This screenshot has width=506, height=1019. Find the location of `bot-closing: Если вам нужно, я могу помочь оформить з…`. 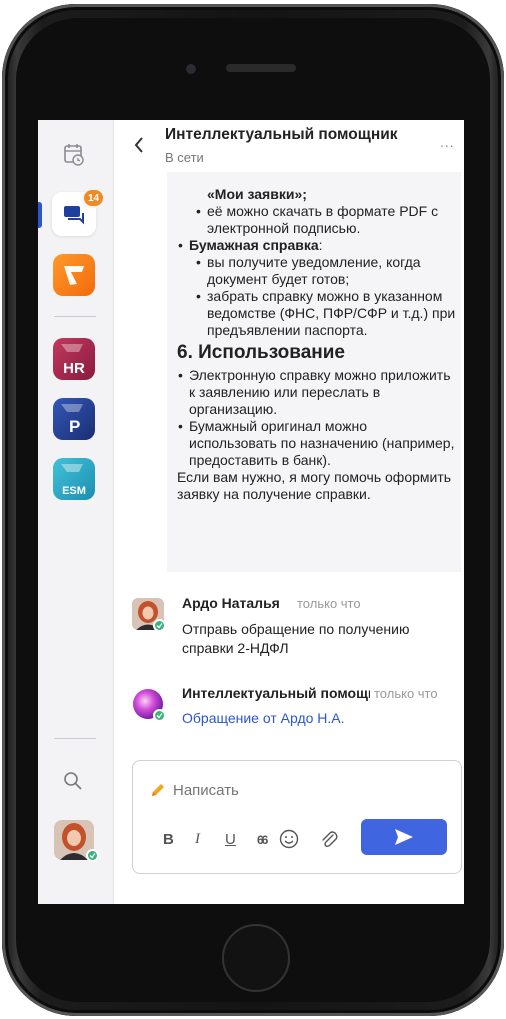

bot-closing: Если вам нужно, я могу помочь оформить з… is located at coordinates (314, 485).